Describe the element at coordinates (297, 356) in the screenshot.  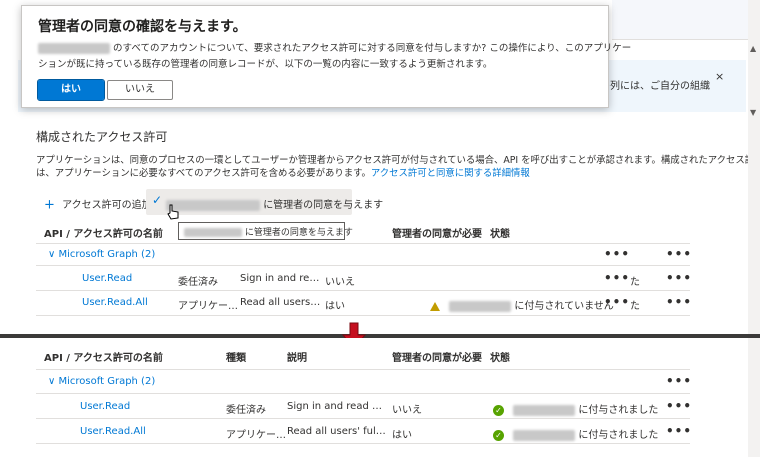
I see `column-header-description: 説明` at that location.